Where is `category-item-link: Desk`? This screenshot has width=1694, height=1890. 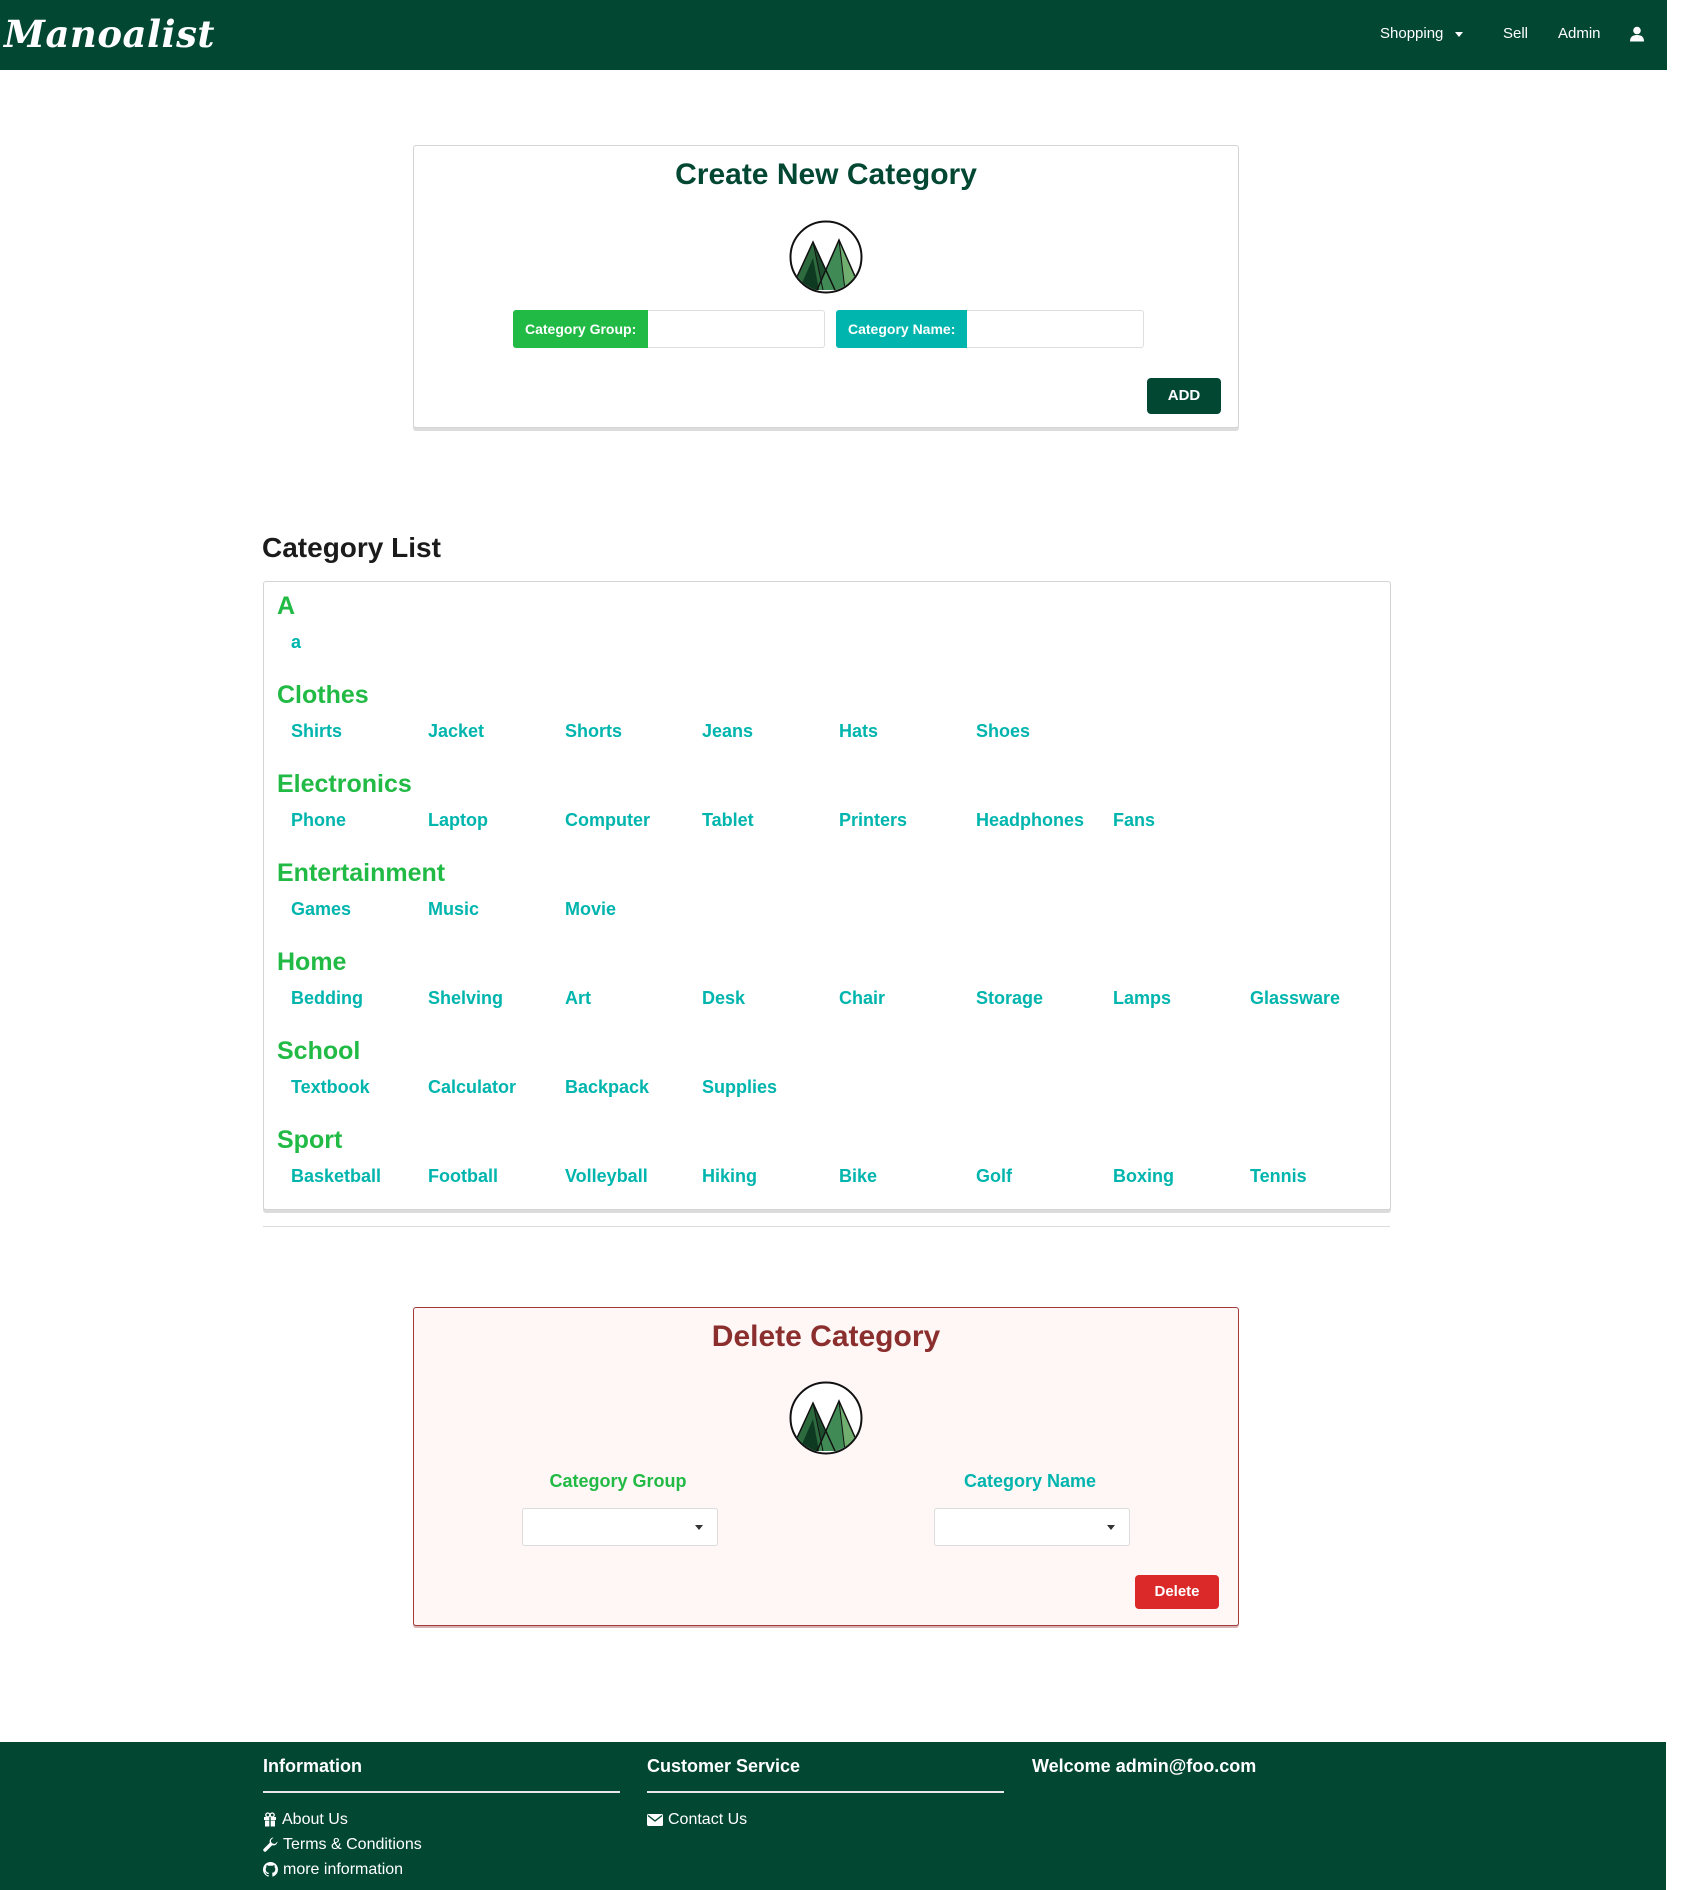
category-item-link: Desk is located at coordinates (723, 998).